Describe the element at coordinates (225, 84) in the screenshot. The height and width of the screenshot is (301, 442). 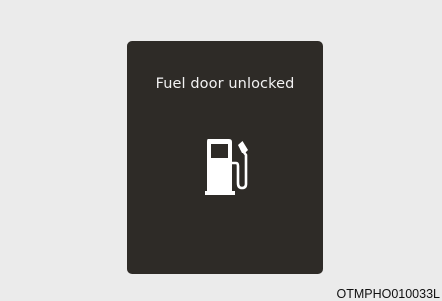
I see `fuel-door-message: Fuel door unlocked` at that location.